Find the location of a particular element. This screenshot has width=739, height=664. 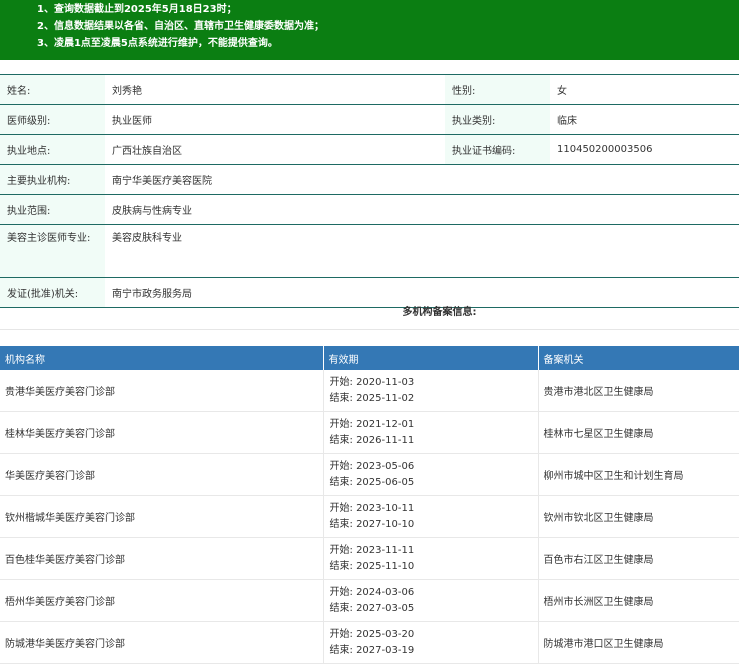

period-start: 开始: 2023-11-11 is located at coordinates (434, 551).